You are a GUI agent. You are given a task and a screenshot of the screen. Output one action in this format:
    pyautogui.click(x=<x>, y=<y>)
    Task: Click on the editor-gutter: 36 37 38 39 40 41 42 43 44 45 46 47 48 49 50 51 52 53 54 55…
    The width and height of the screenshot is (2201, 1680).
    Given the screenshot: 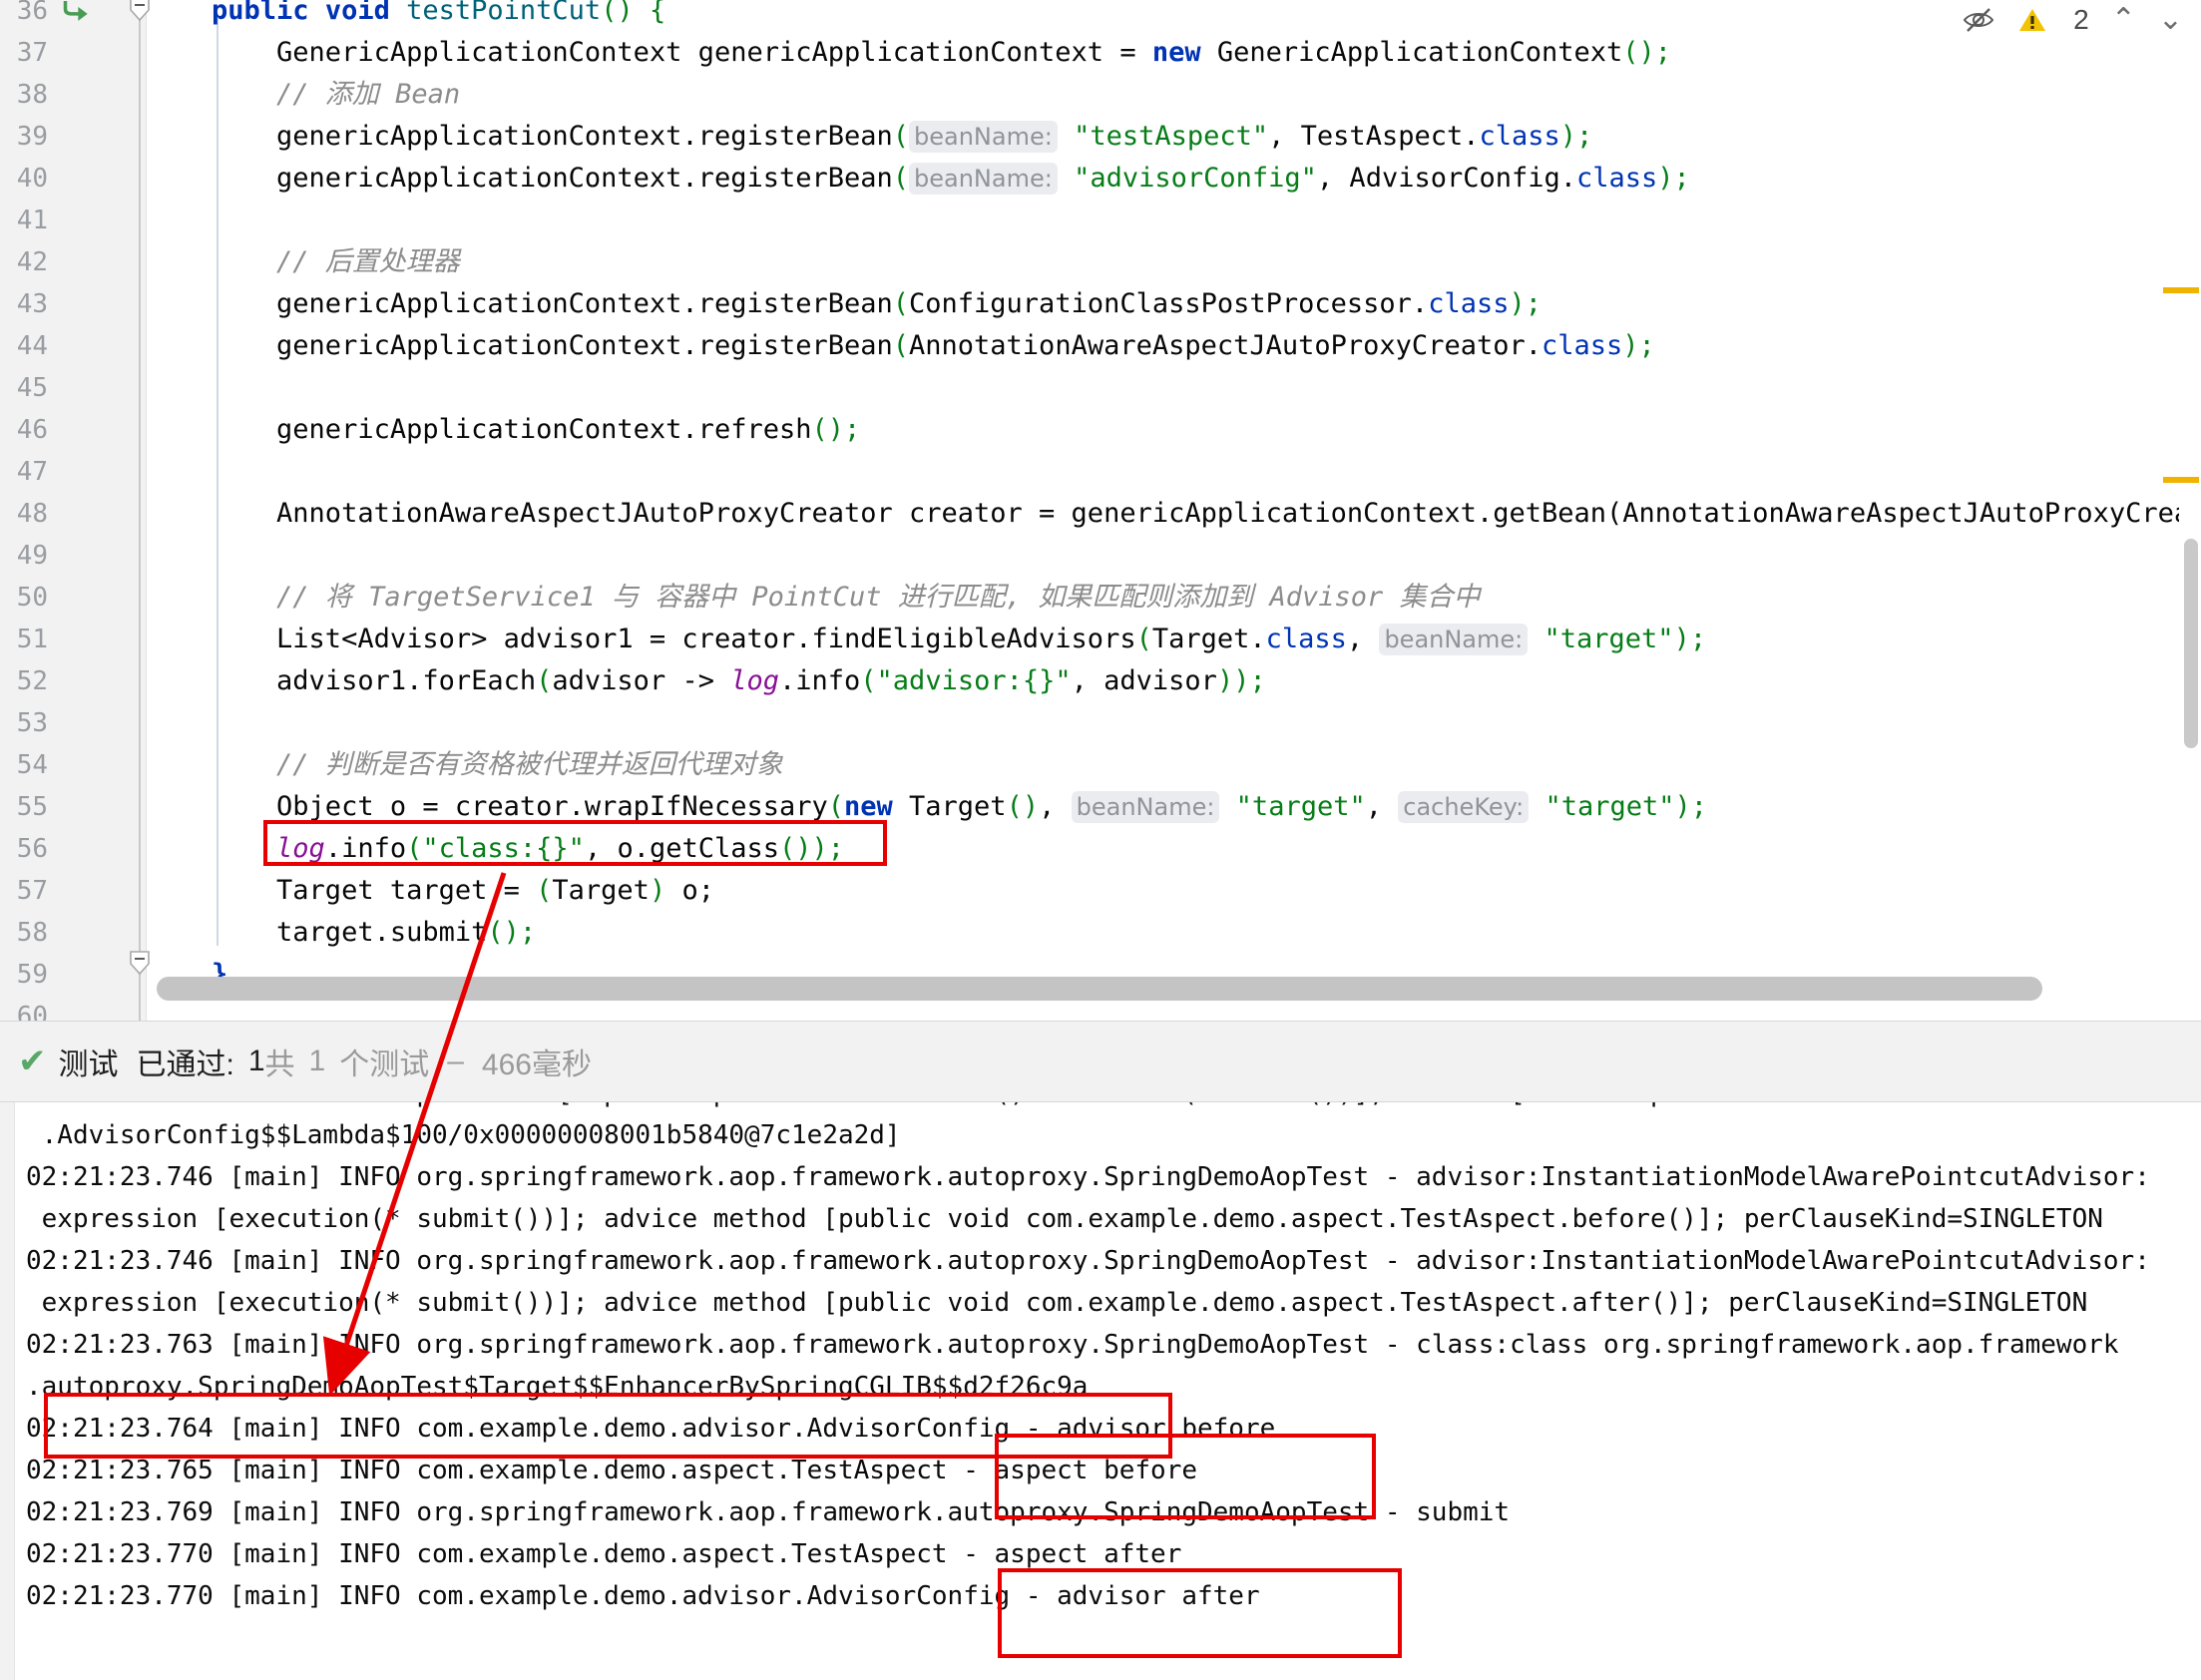 What is the action you would take?
    pyautogui.click(x=75, y=510)
    